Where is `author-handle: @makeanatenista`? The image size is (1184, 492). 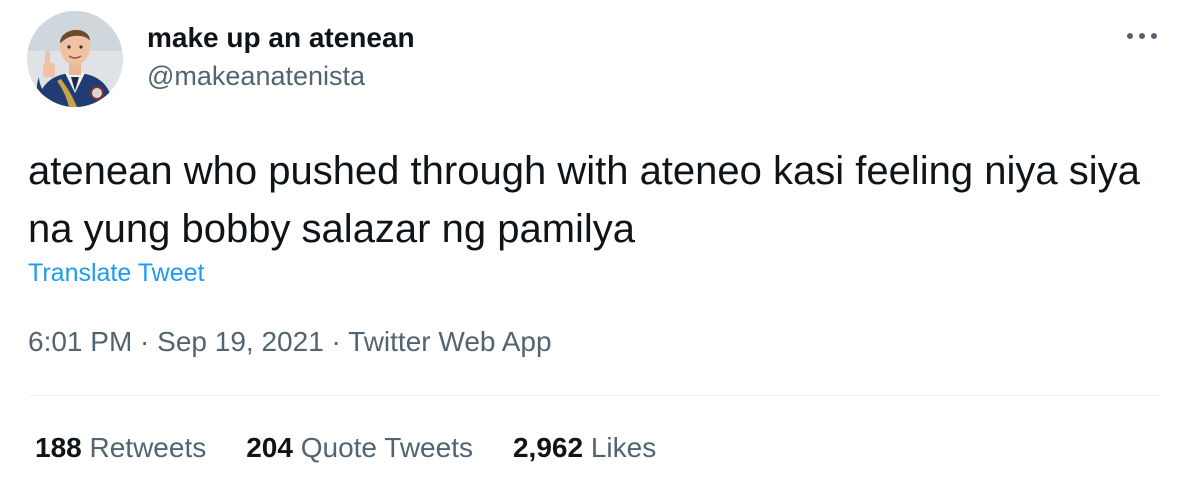
author-handle: @makeanatenista is located at coordinates (256, 76).